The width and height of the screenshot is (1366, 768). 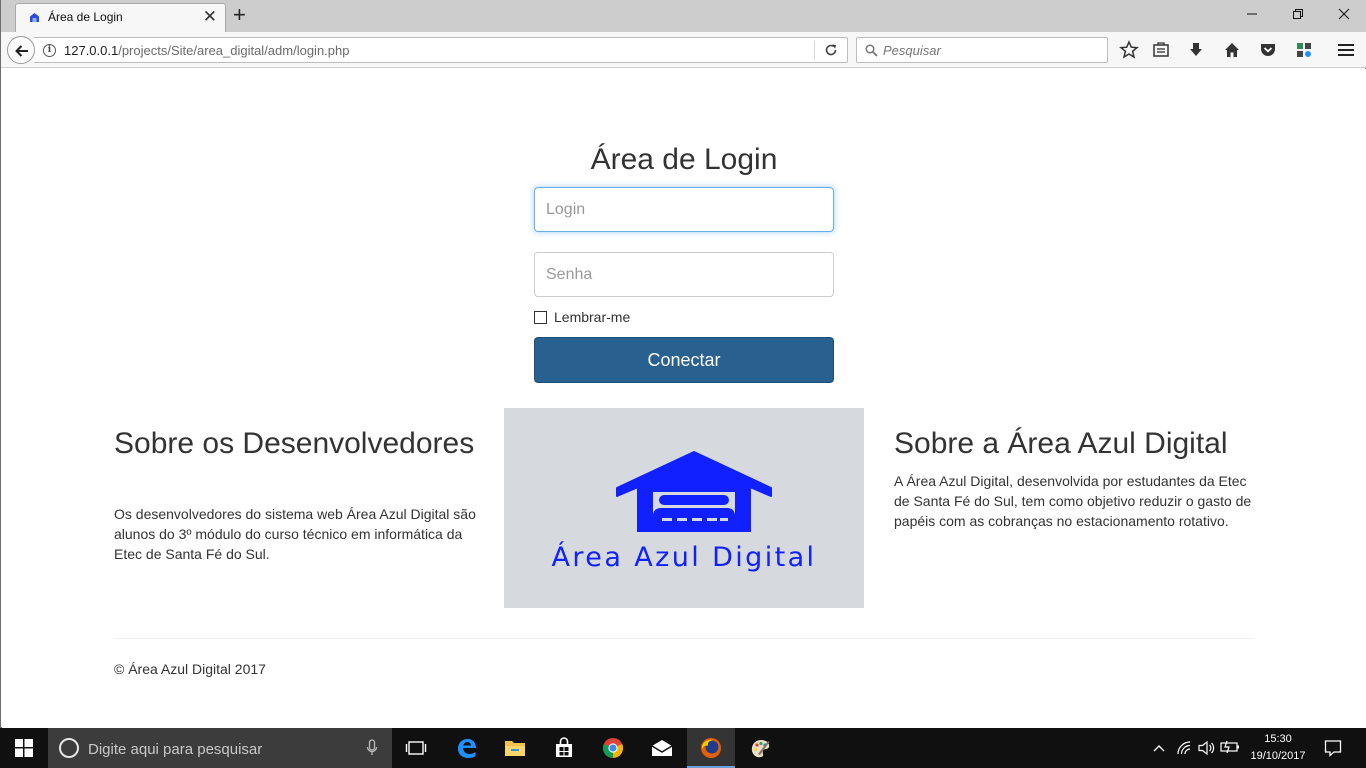 I want to click on url-host: 127.0.0.1, so click(x=91, y=50).